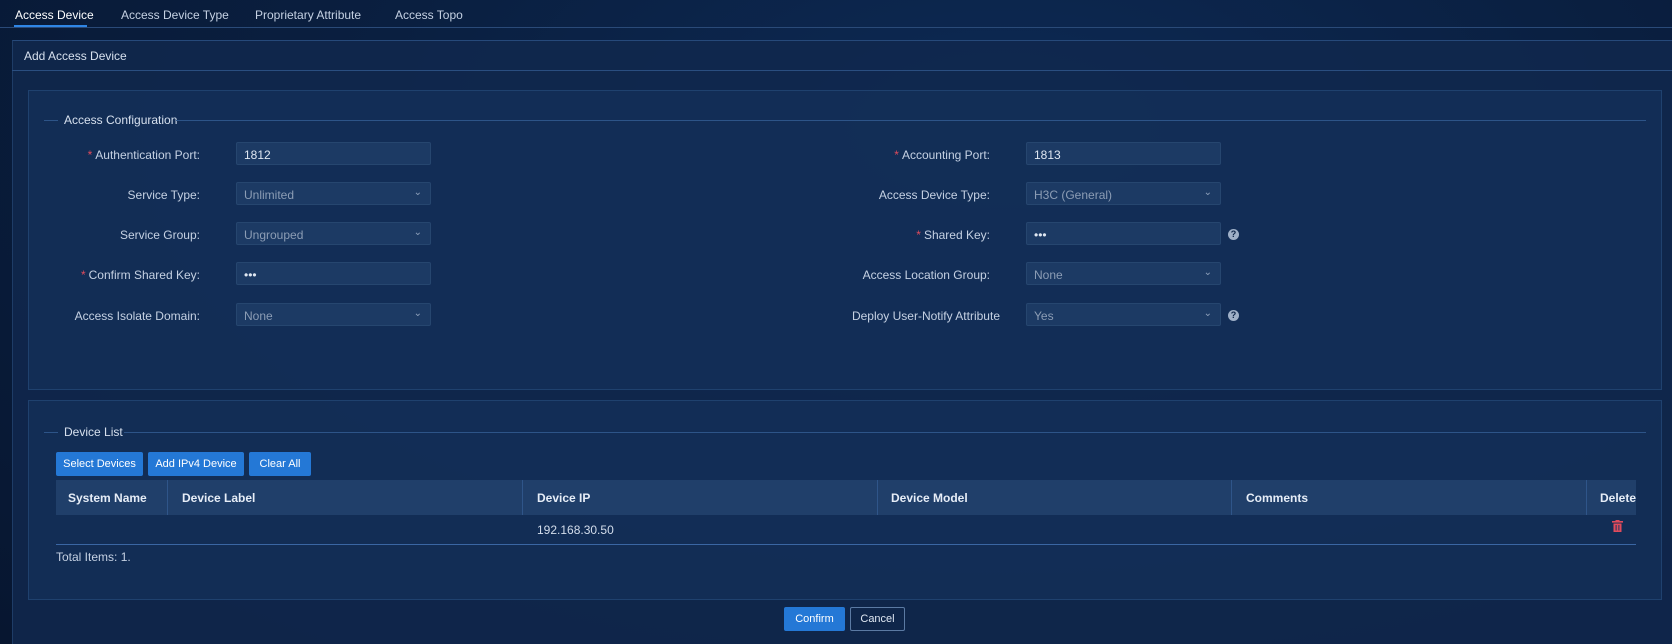 The height and width of the screenshot is (644, 1672). What do you see at coordinates (274, 235) in the screenshot?
I see `service-group-value: Ungrouped` at bounding box center [274, 235].